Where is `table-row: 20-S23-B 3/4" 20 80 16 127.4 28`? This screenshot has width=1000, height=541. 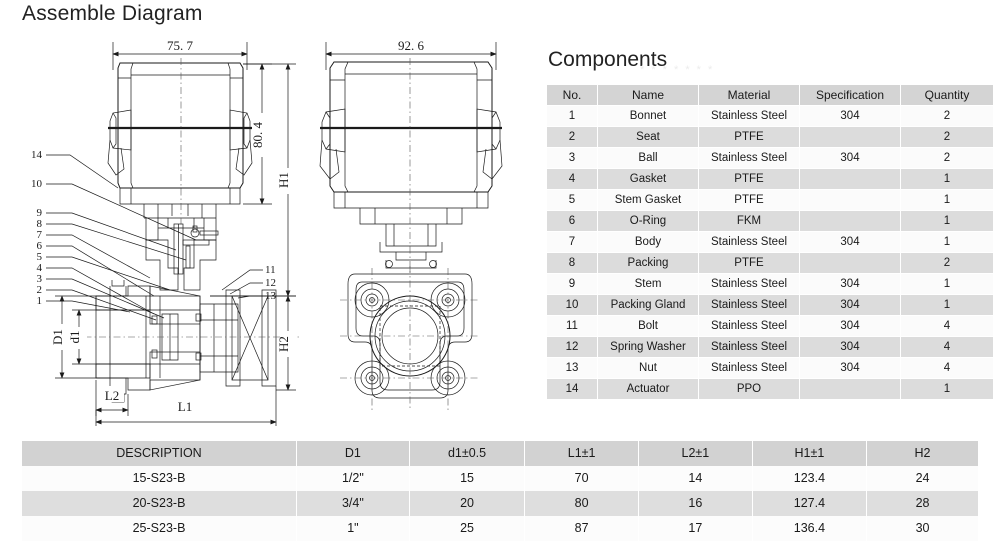 table-row: 20-S23-B 3/4" 20 80 16 127.4 28 is located at coordinates (500, 503).